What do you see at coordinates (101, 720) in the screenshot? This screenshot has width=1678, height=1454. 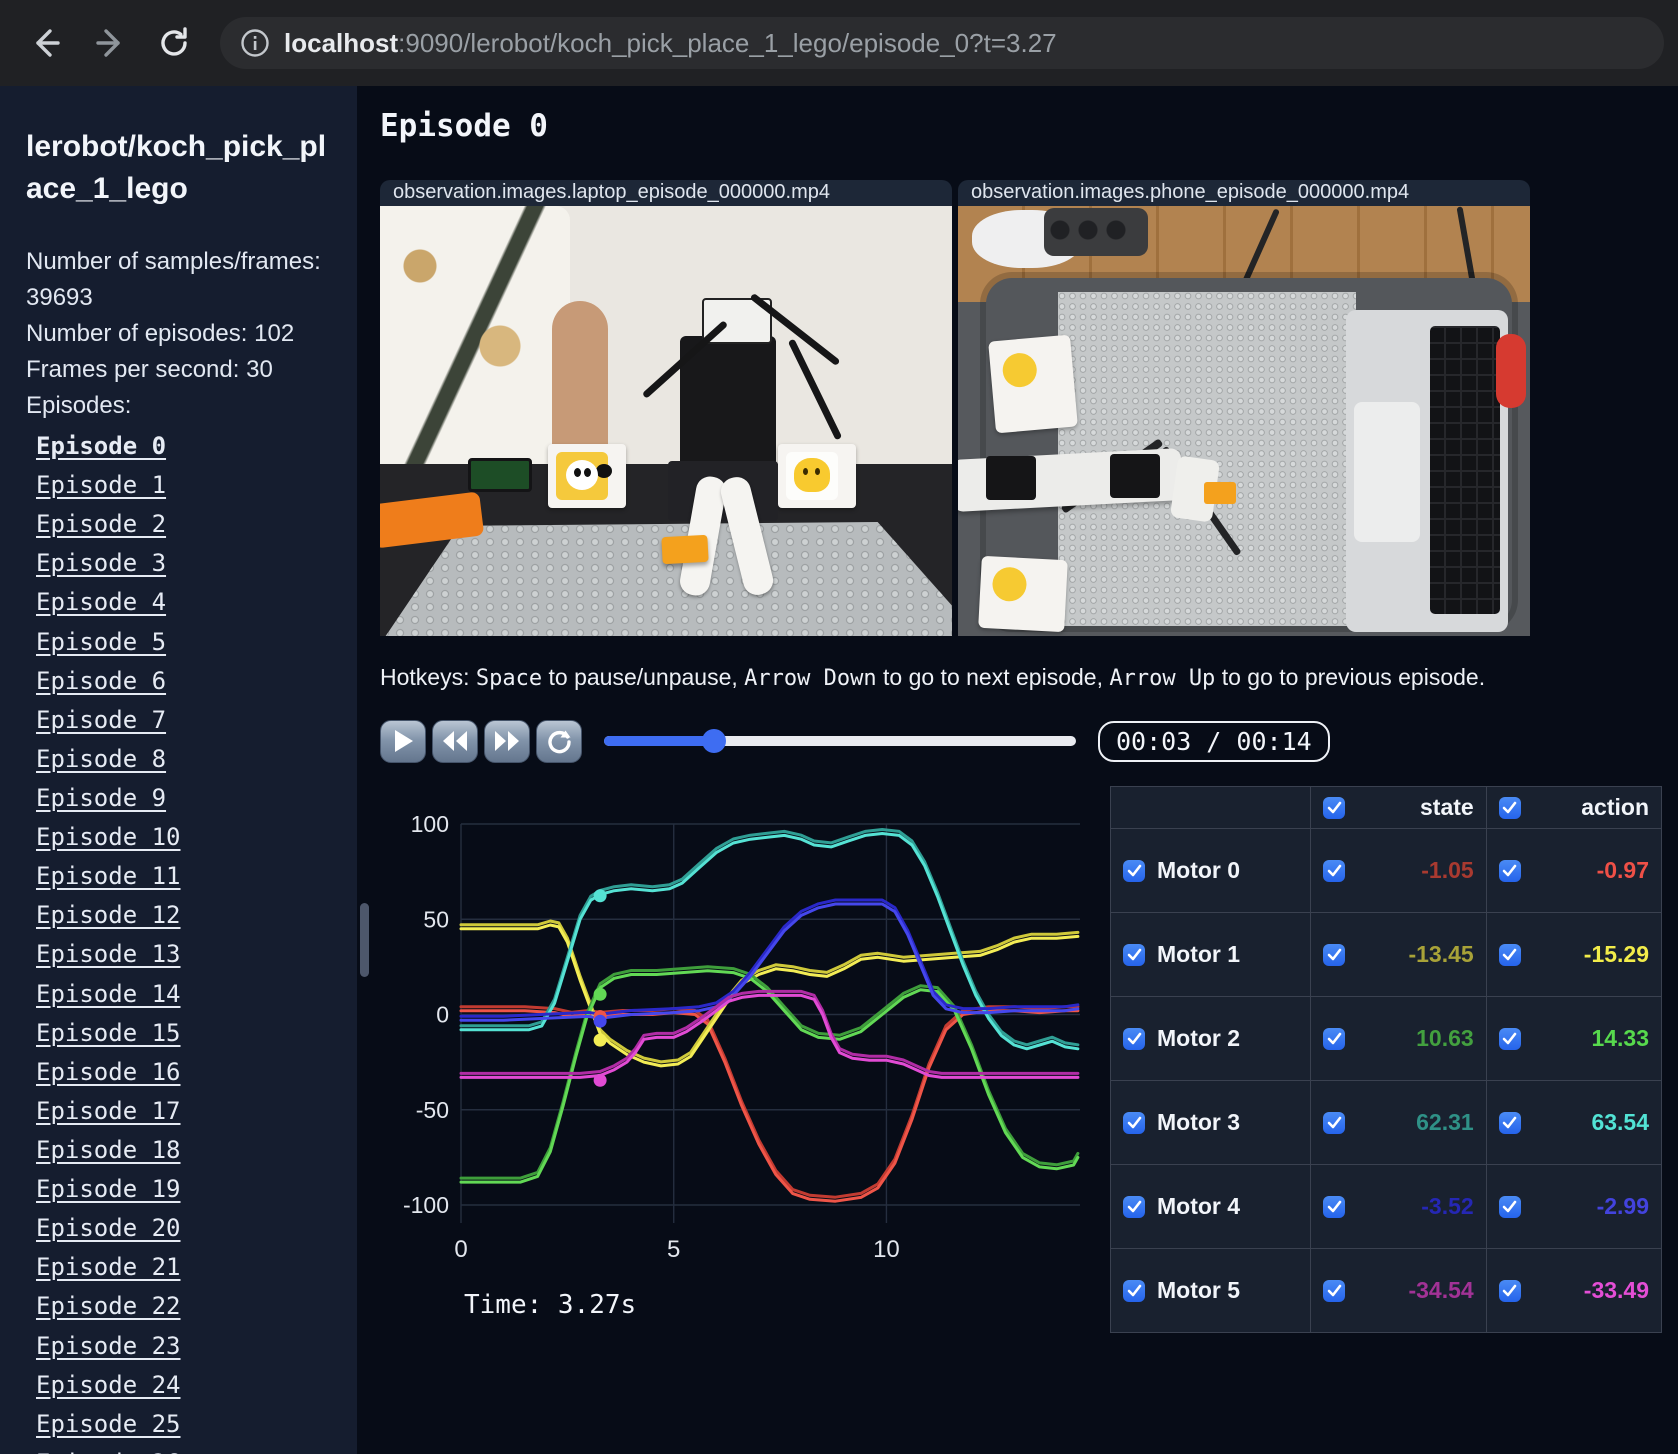 I see `episode-link-7: Episode 7` at bounding box center [101, 720].